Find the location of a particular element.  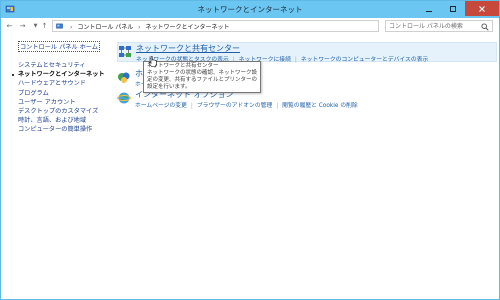

back-arrow-icon: ← is located at coordinates (9, 25).